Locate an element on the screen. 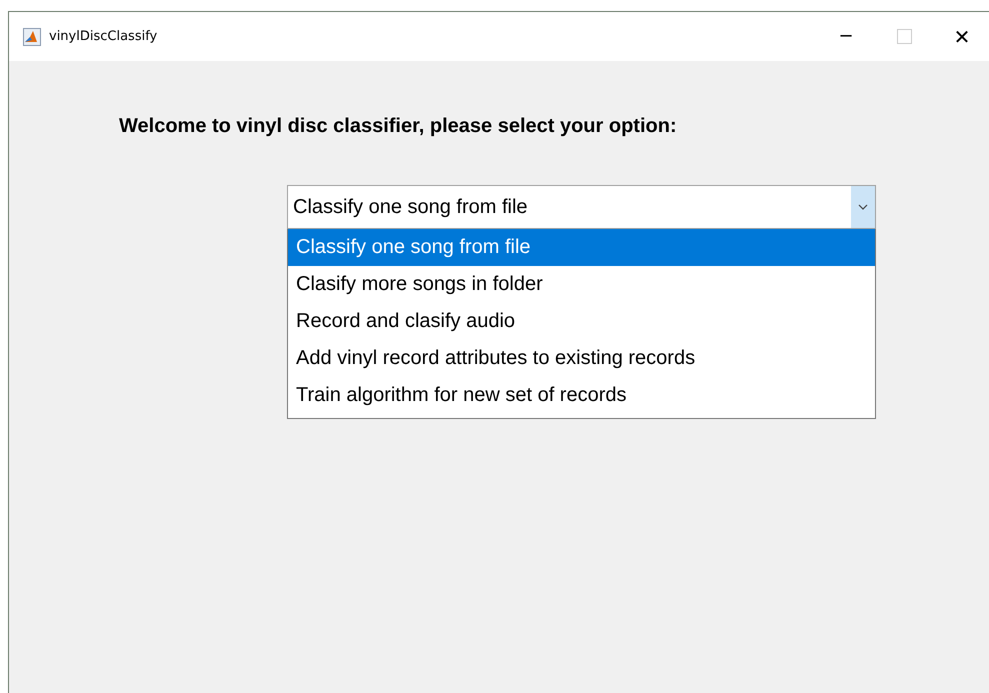  chevron-down-icon is located at coordinates (863, 207).